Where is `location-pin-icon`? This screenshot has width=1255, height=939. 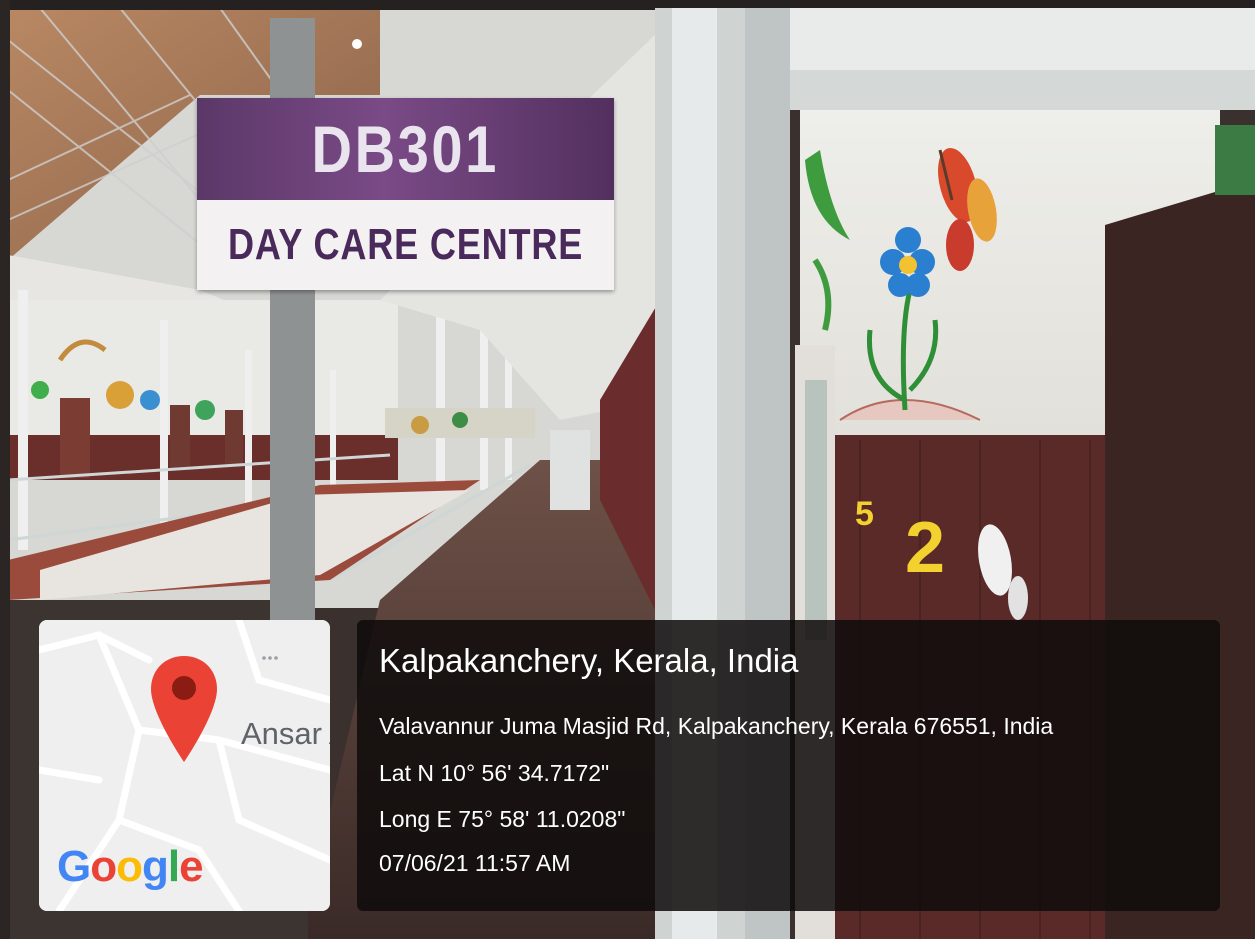 location-pin-icon is located at coordinates (184, 709).